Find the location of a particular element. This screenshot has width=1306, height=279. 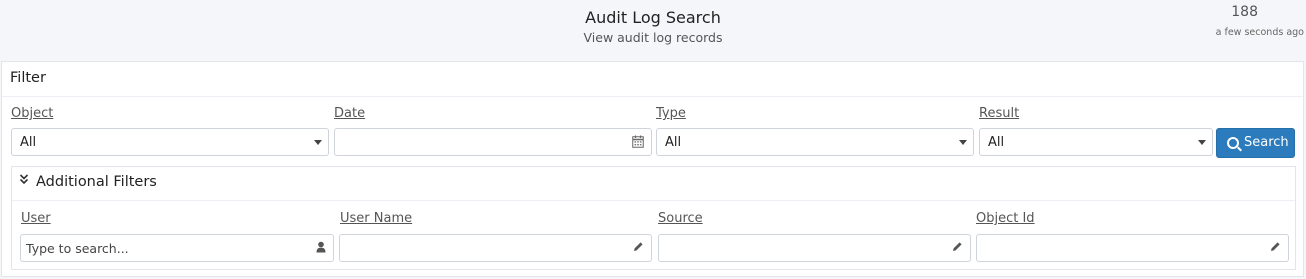

source-field is located at coordinates (814, 248).